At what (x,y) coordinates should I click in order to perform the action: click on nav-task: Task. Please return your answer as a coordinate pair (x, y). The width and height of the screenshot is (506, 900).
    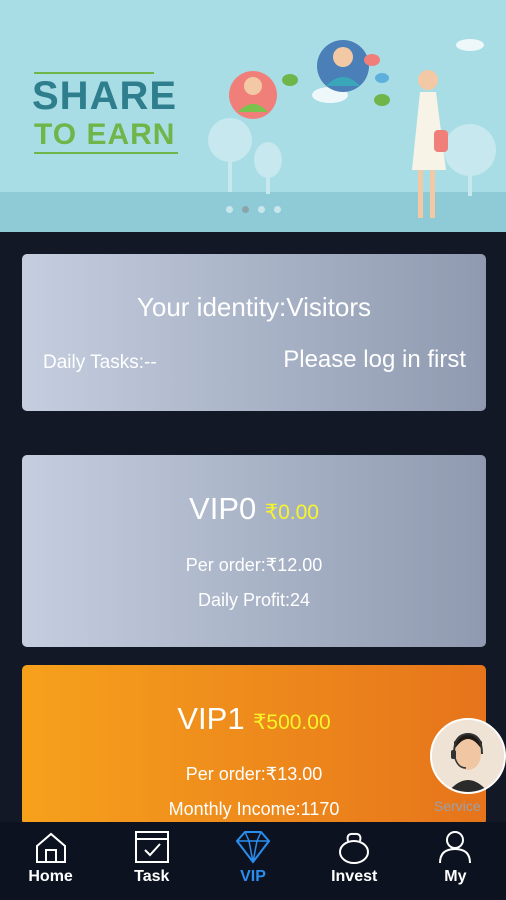
    Looking at the image, I should click on (151, 861).